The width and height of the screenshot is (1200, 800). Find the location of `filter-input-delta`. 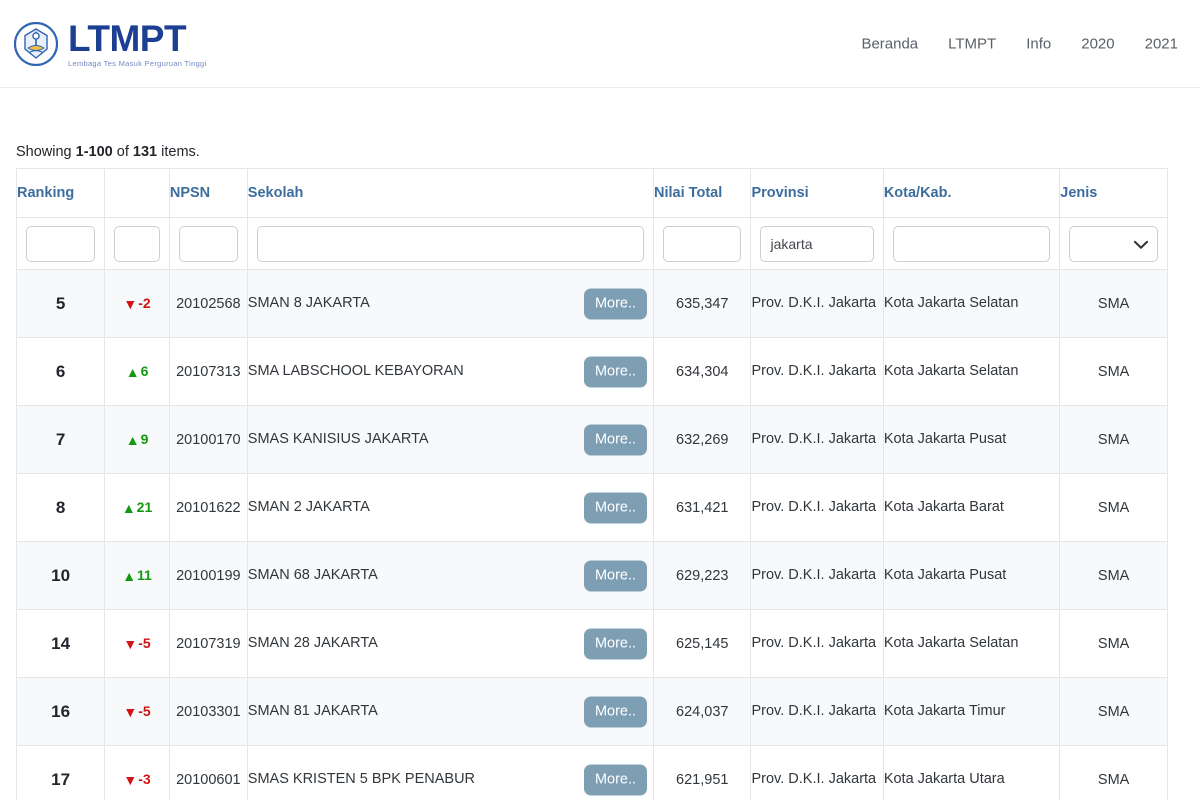

filter-input-delta is located at coordinates (137, 243).